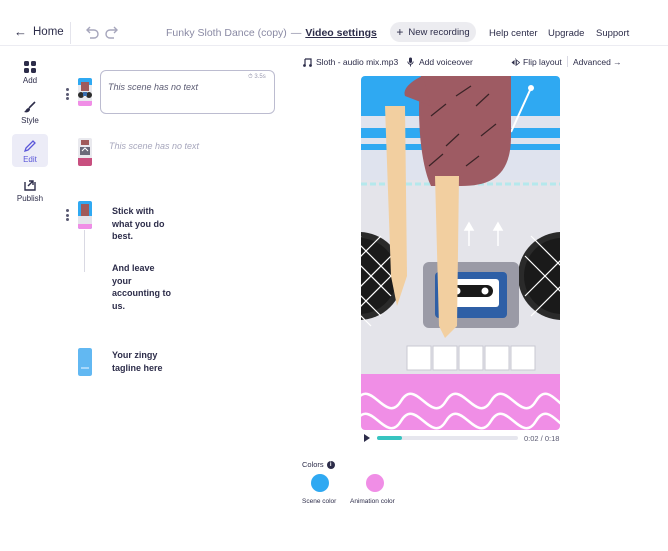 The height and width of the screenshot is (551, 668). What do you see at coordinates (566, 33) in the screenshot?
I see `upgrade-link: Upgrade` at bounding box center [566, 33].